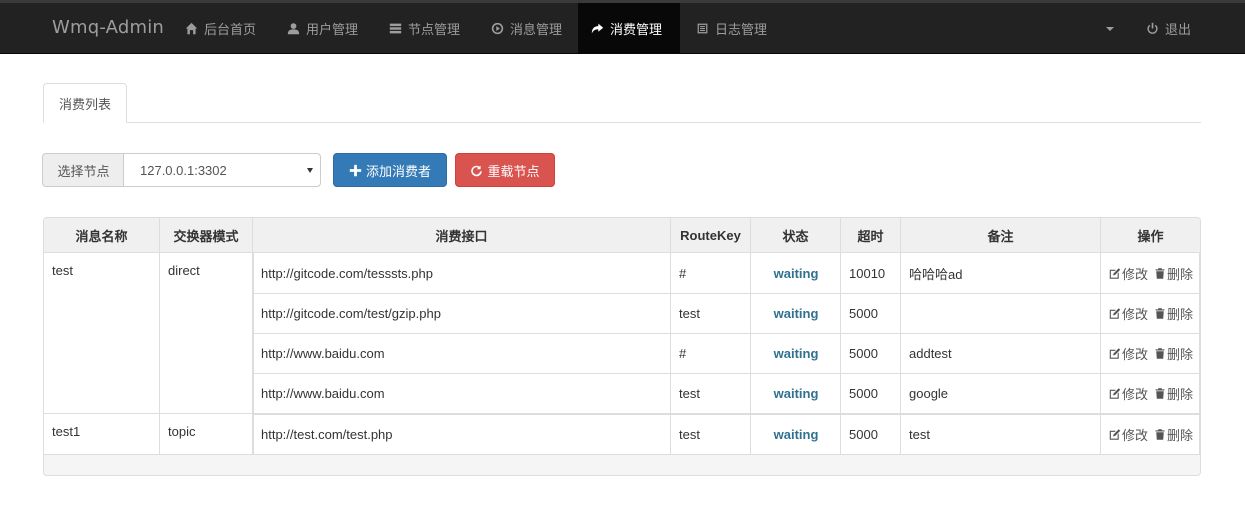  What do you see at coordinates (191, 28) in the screenshot?
I see `home-icon` at bounding box center [191, 28].